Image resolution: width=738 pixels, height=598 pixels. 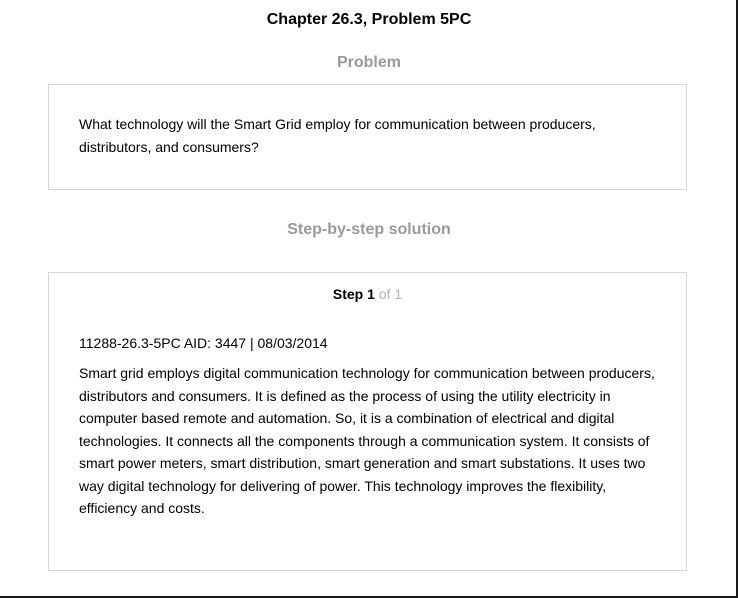 I want to click on problem-heading: Problem, so click(x=368, y=62).